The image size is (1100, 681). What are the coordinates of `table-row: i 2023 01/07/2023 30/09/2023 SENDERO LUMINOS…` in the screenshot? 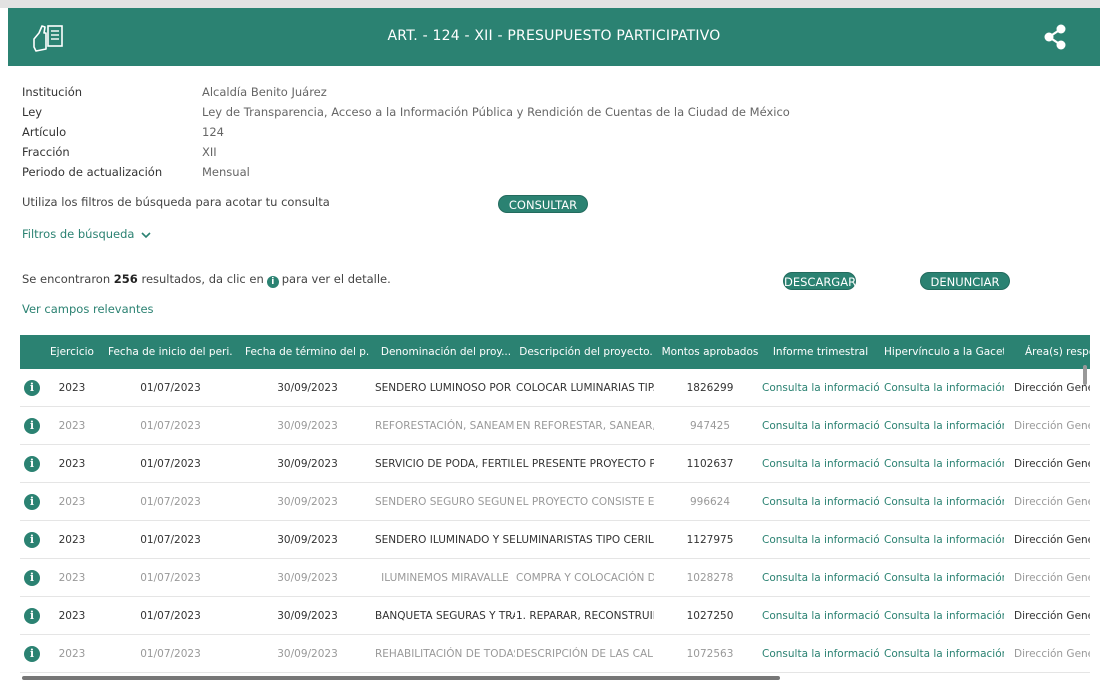 It's located at (555, 388).